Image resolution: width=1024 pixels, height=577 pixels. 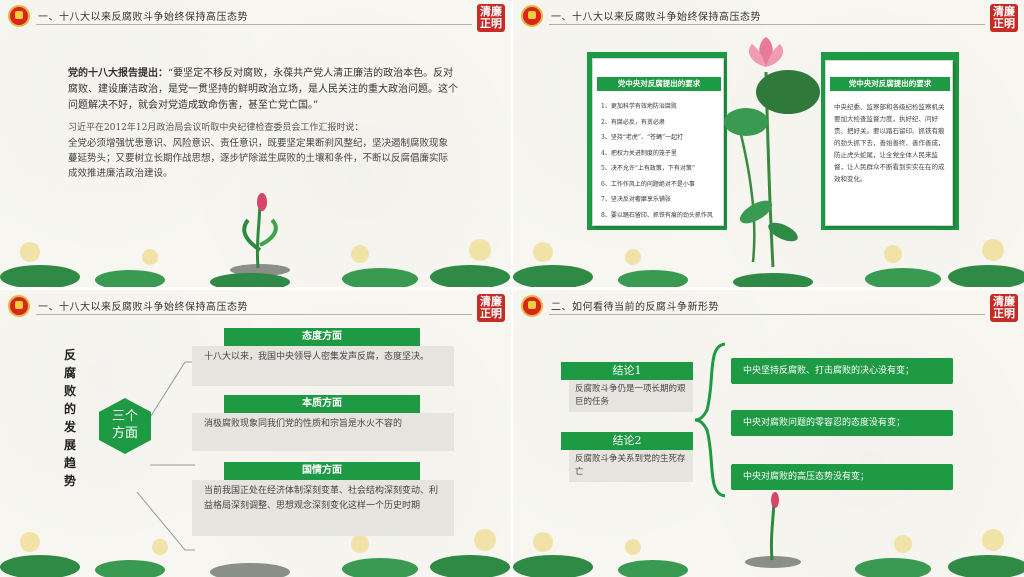 I want to click on aspect-text: 十八大以来，我国中央领导人密集发声反腐，态度坚决。, so click(x=323, y=366).